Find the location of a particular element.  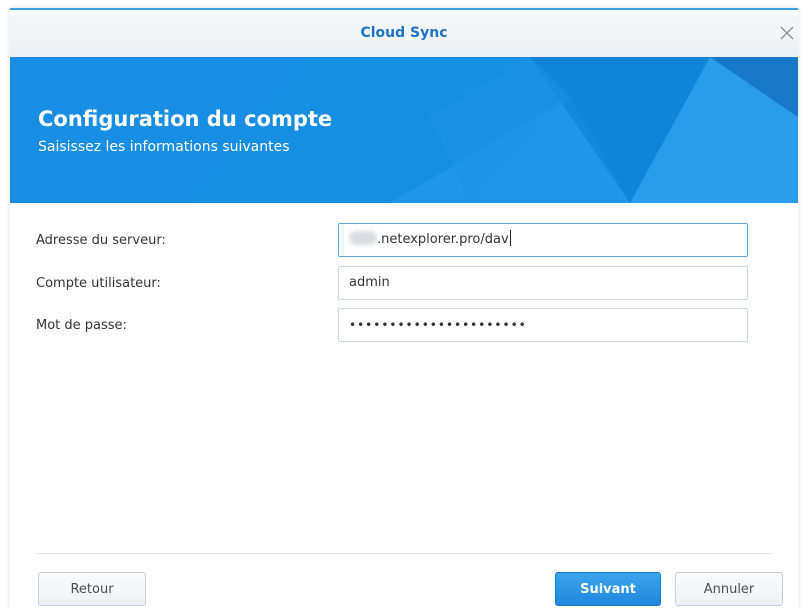

banner-subtitle: Saisissez les informations suivantes is located at coordinates (164, 147).